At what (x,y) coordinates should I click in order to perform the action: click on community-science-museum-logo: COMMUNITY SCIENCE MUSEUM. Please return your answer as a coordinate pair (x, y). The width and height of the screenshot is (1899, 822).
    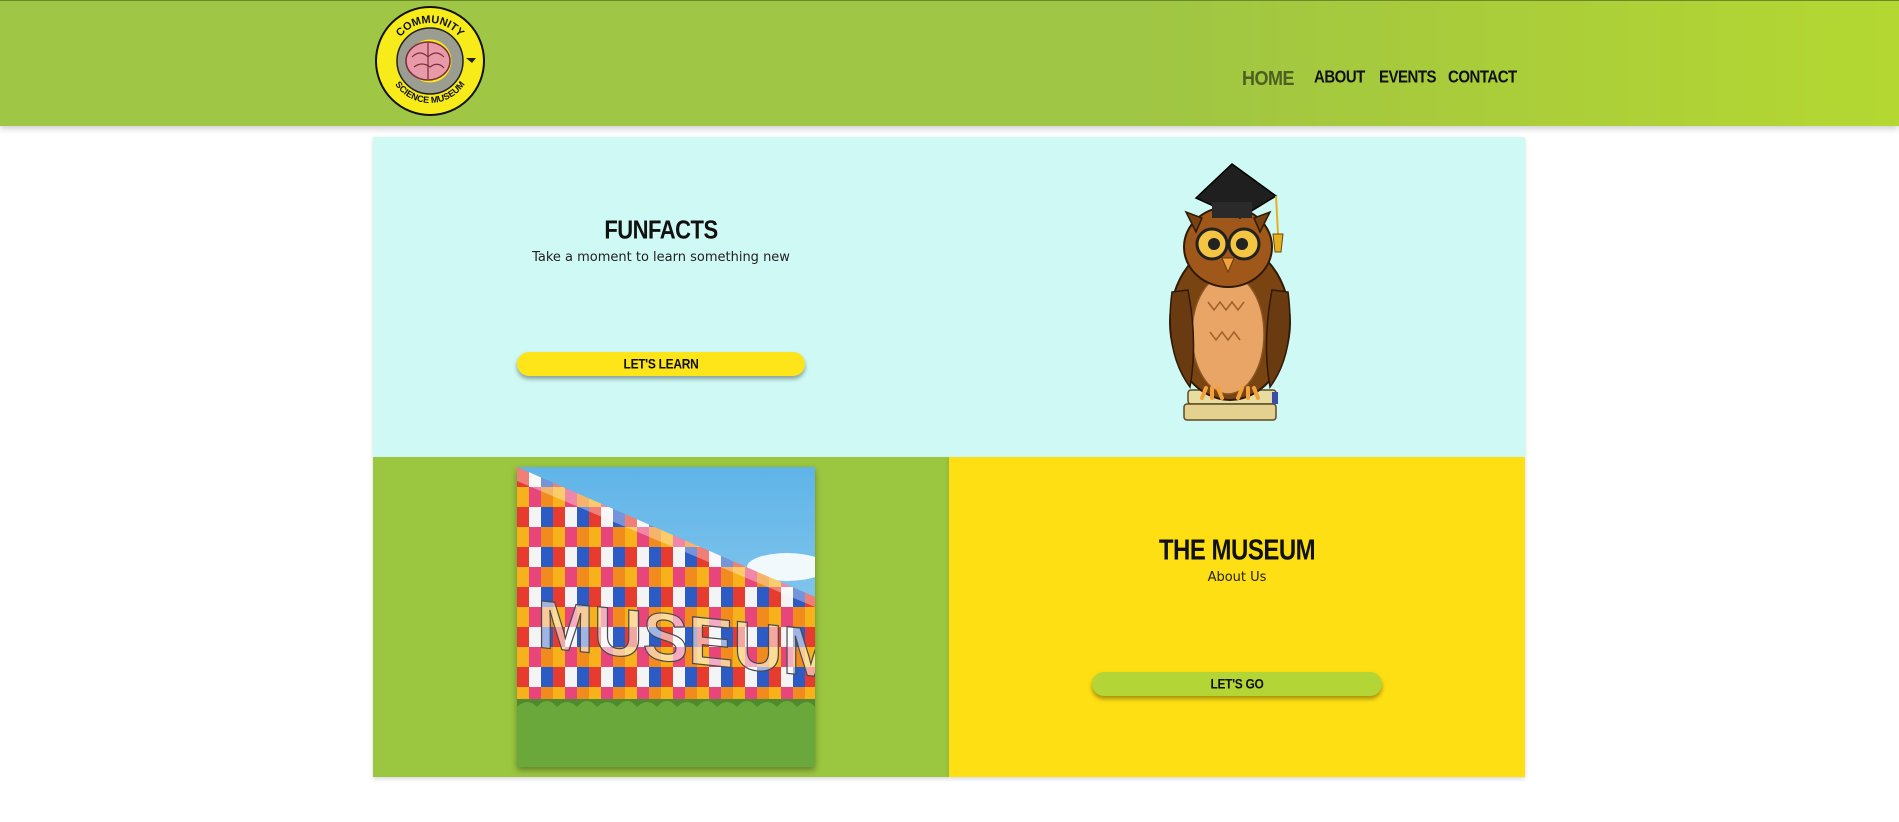
    Looking at the image, I should click on (430, 61).